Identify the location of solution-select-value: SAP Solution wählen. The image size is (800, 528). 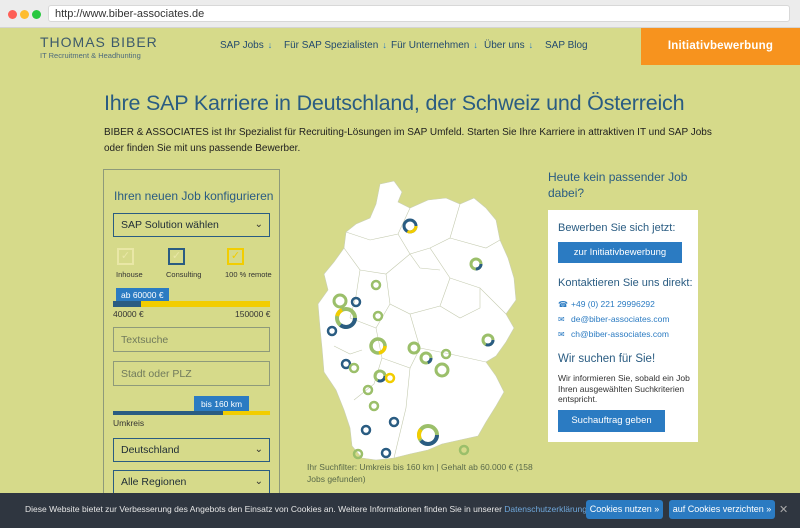
(170, 225).